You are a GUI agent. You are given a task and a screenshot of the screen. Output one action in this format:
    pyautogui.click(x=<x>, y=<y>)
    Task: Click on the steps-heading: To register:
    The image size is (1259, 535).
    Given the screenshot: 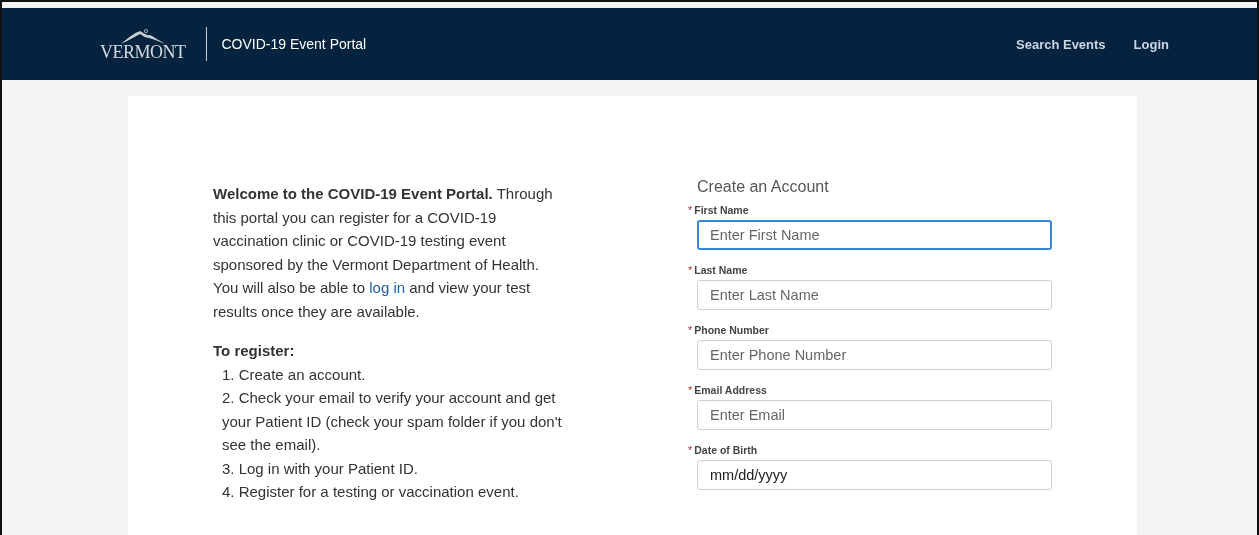 What is the action you would take?
    pyautogui.click(x=254, y=351)
    